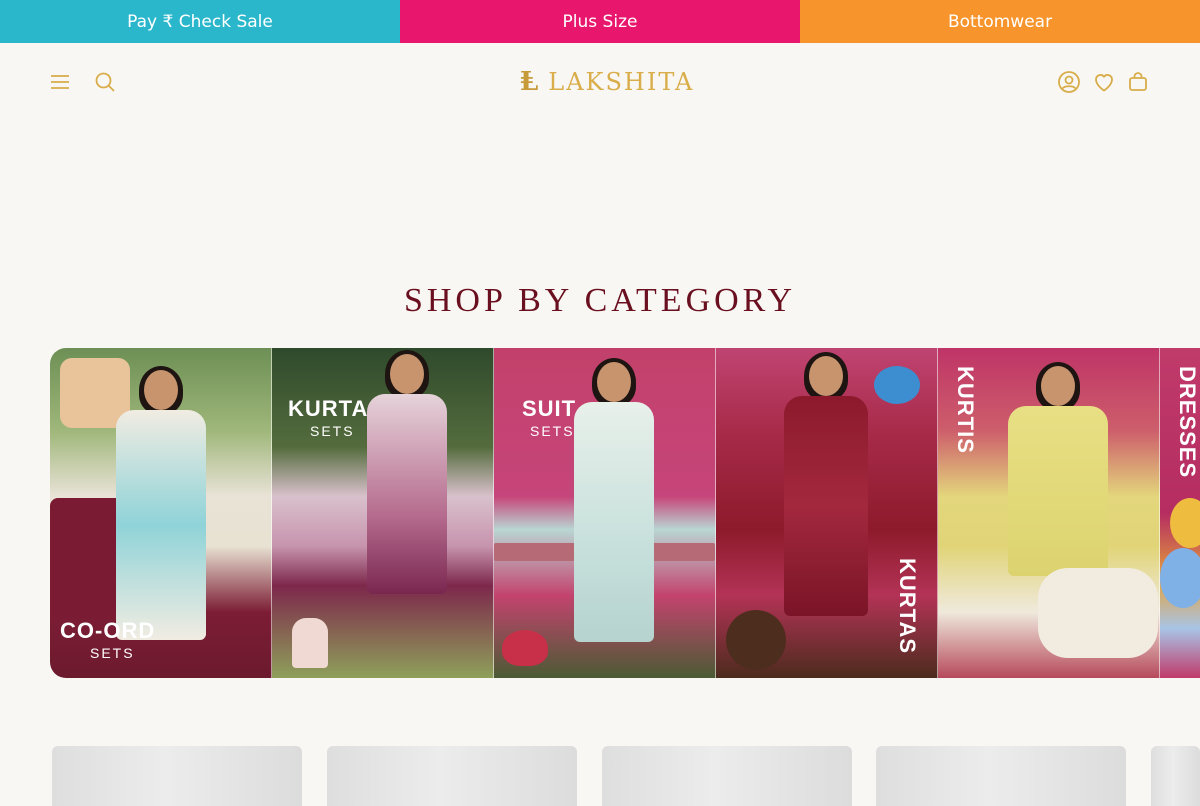 The image size is (1200, 806). What do you see at coordinates (310, 643) in the screenshot?
I see `cake-decoration` at bounding box center [310, 643].